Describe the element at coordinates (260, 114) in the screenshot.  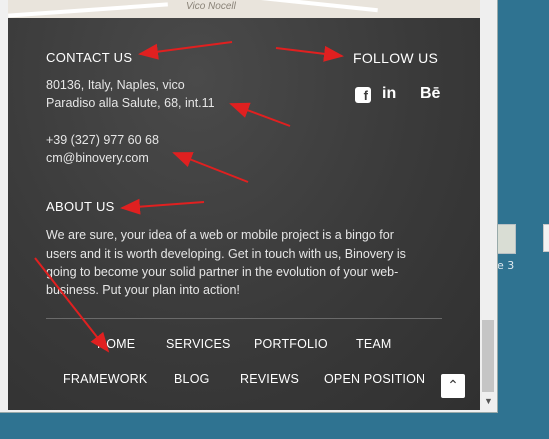
I see `arrow-to-address` at that location.